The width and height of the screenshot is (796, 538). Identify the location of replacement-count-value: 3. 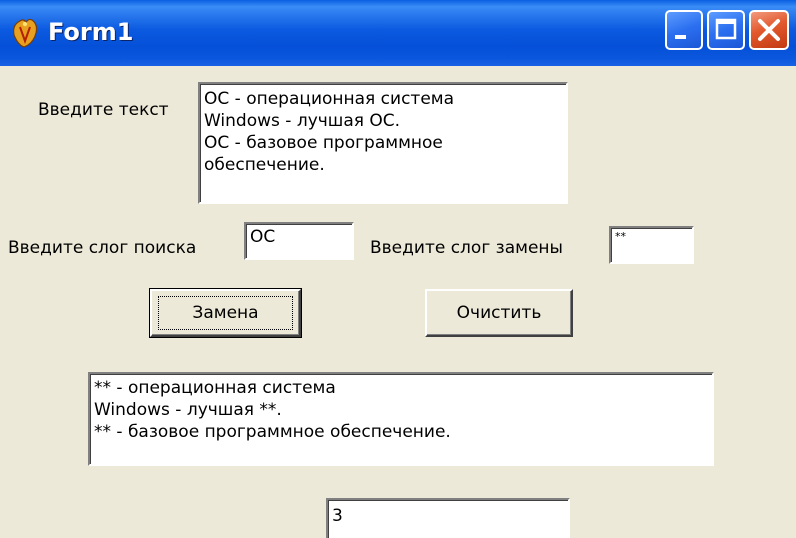
(337, 516).